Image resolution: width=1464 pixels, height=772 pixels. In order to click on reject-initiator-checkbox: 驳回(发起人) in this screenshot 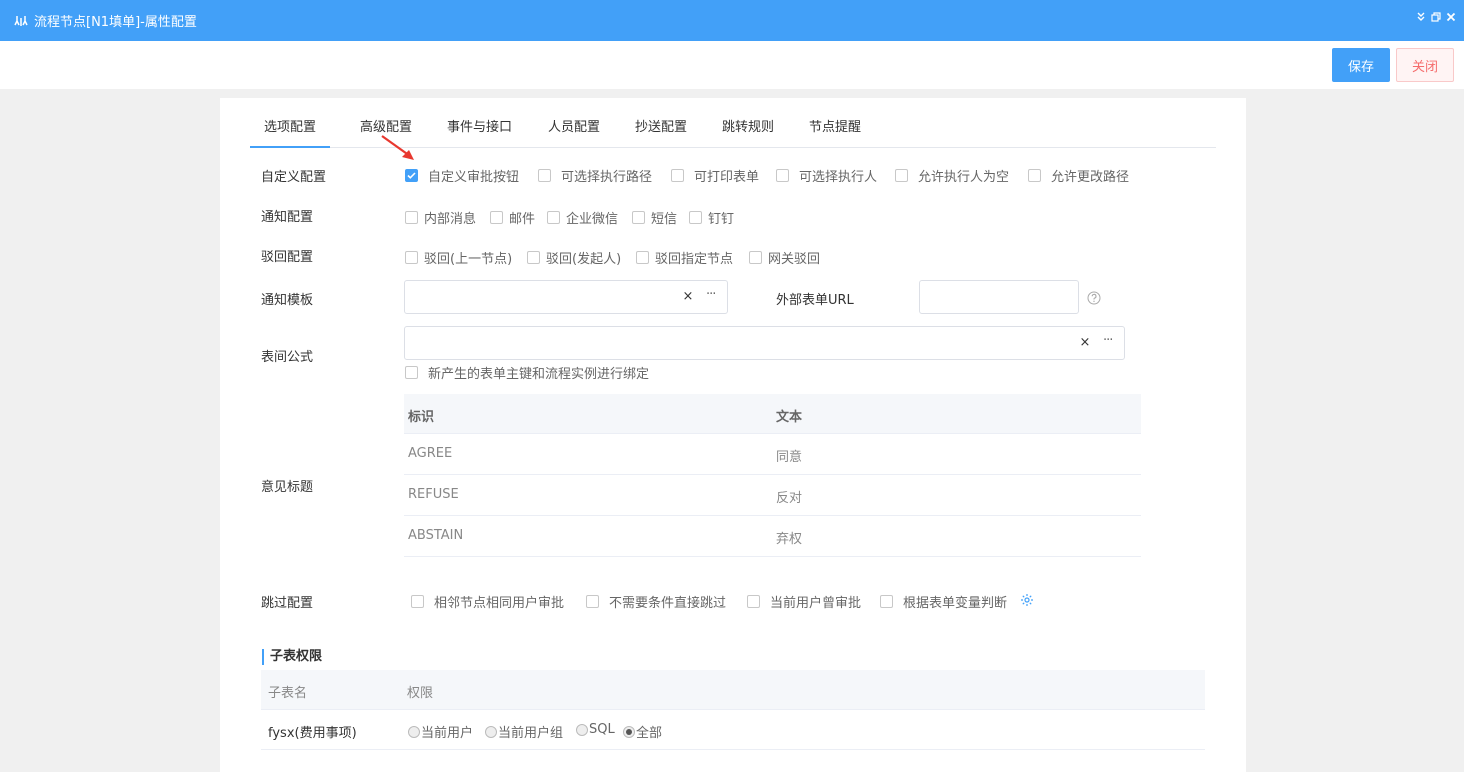, I will do `click(574, 257)`.